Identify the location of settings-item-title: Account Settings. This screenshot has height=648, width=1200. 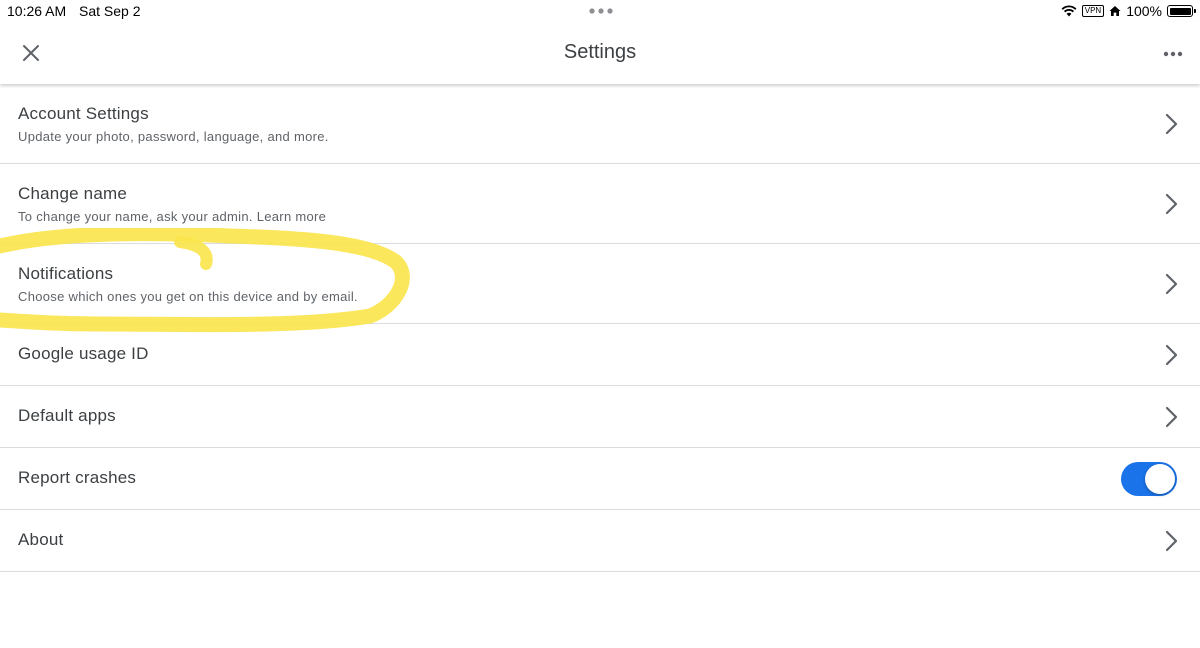
(83, 113).